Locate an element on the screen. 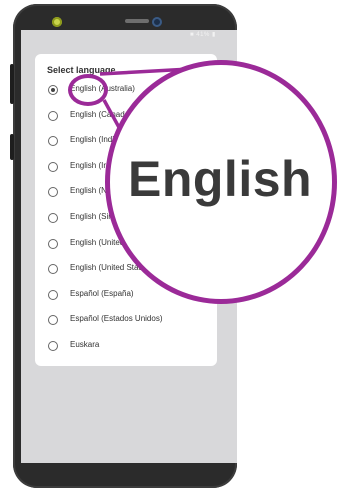  magnified-text: English is located at coordinates (220, 179).